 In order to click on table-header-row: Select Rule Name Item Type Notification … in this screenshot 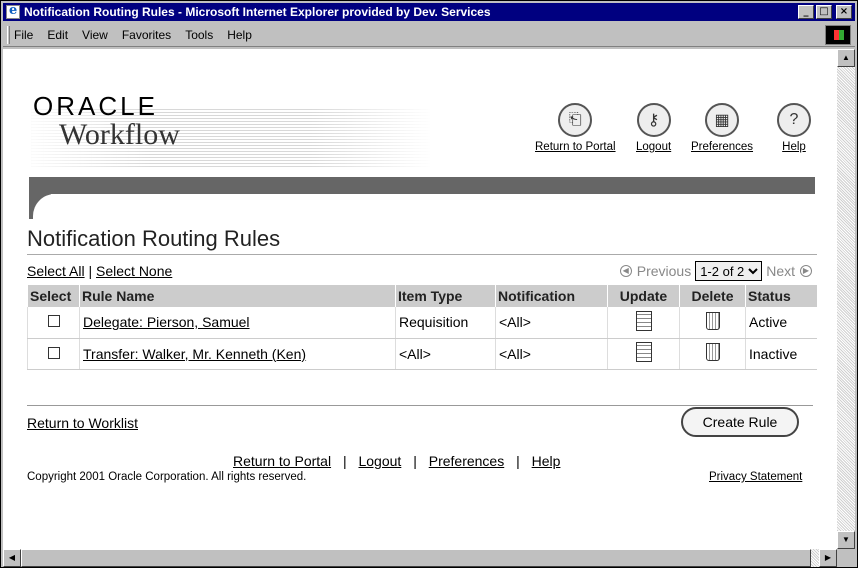, I will do `click(422, 296)`.